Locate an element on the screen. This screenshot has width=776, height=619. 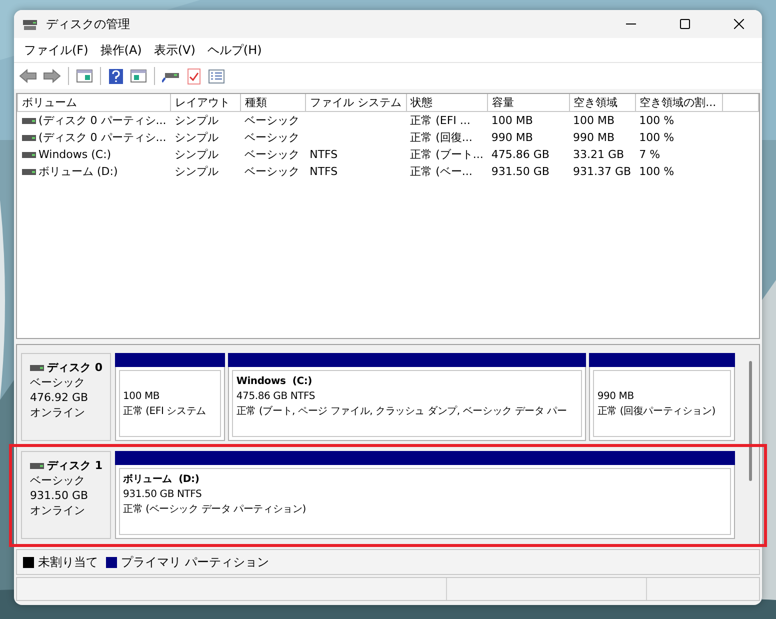
column-header: 容量 is located at coordinates (528, 103).